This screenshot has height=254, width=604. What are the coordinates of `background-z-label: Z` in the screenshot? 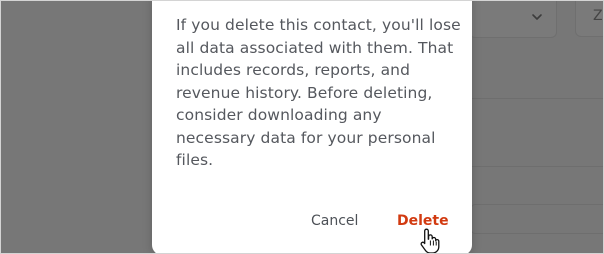 It's located at (598, 16).